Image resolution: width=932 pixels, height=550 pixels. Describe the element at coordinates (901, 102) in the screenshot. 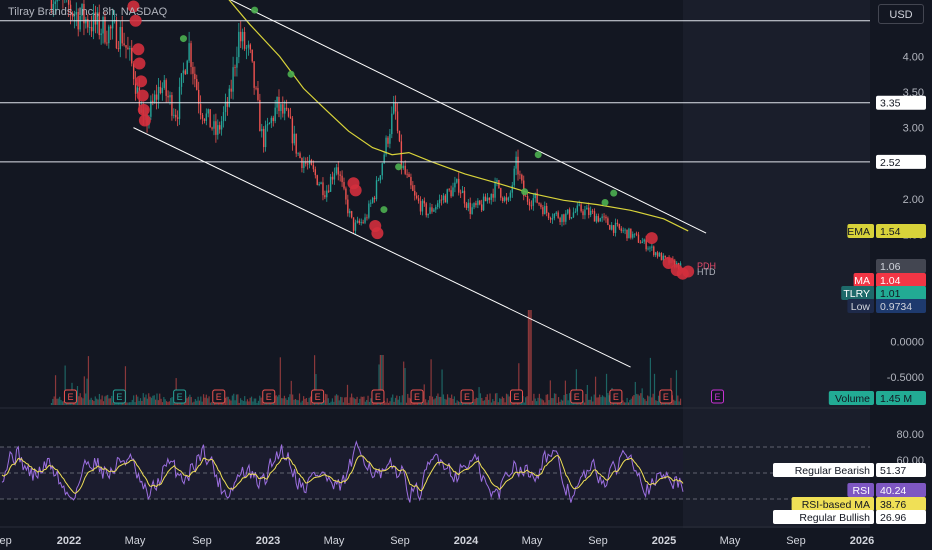

I see `level-tag: 3.35` at that location.